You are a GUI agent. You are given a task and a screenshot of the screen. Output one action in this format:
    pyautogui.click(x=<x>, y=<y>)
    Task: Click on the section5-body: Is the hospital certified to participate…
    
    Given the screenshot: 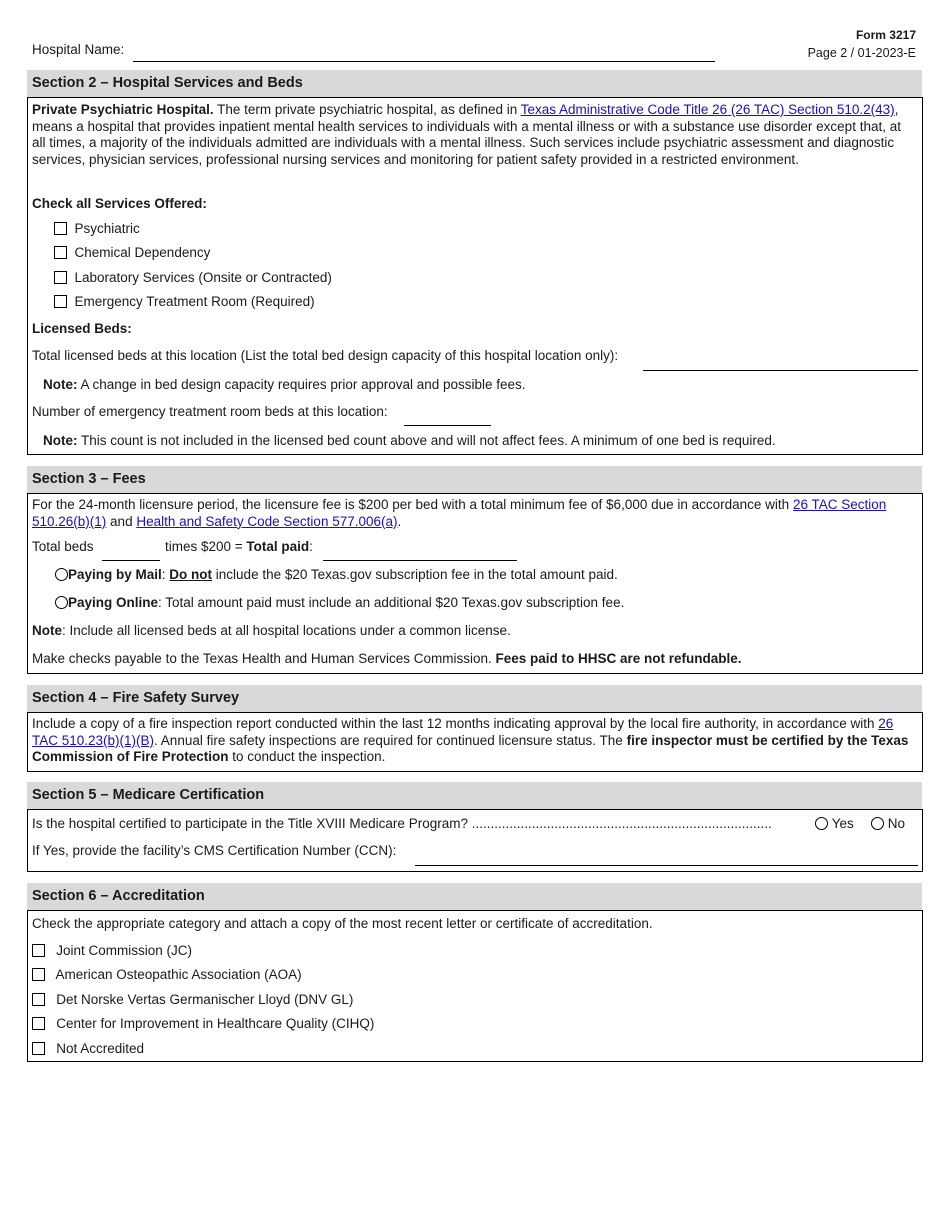 What is the action you would take?
    pyautogui.click(x=475, y=840)
    